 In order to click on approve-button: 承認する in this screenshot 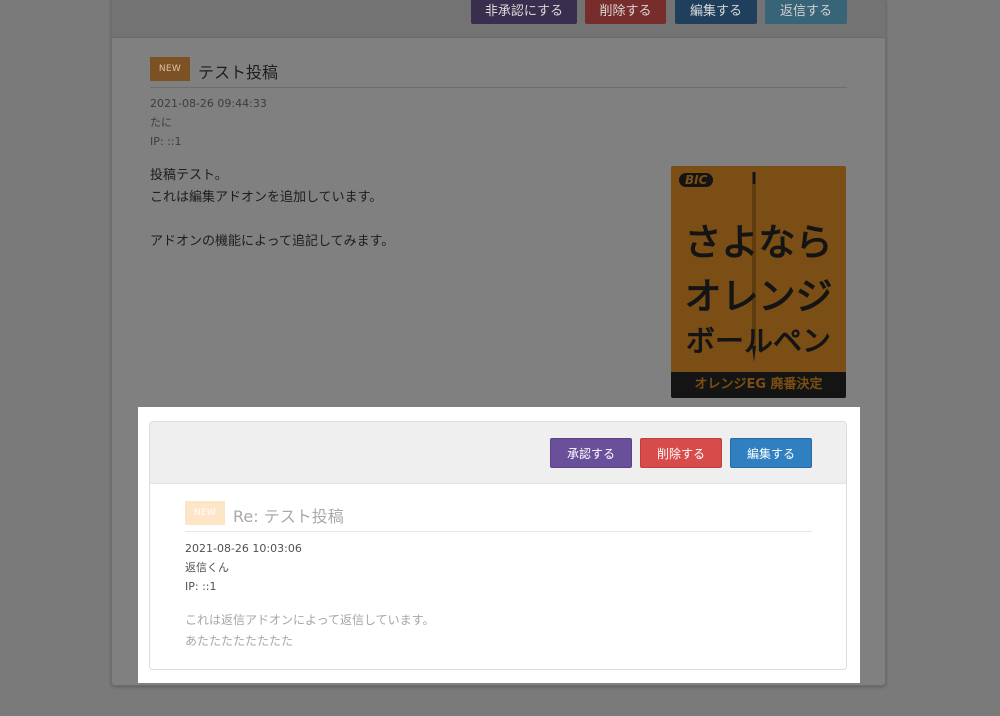, I will do `click(591, 453)`.